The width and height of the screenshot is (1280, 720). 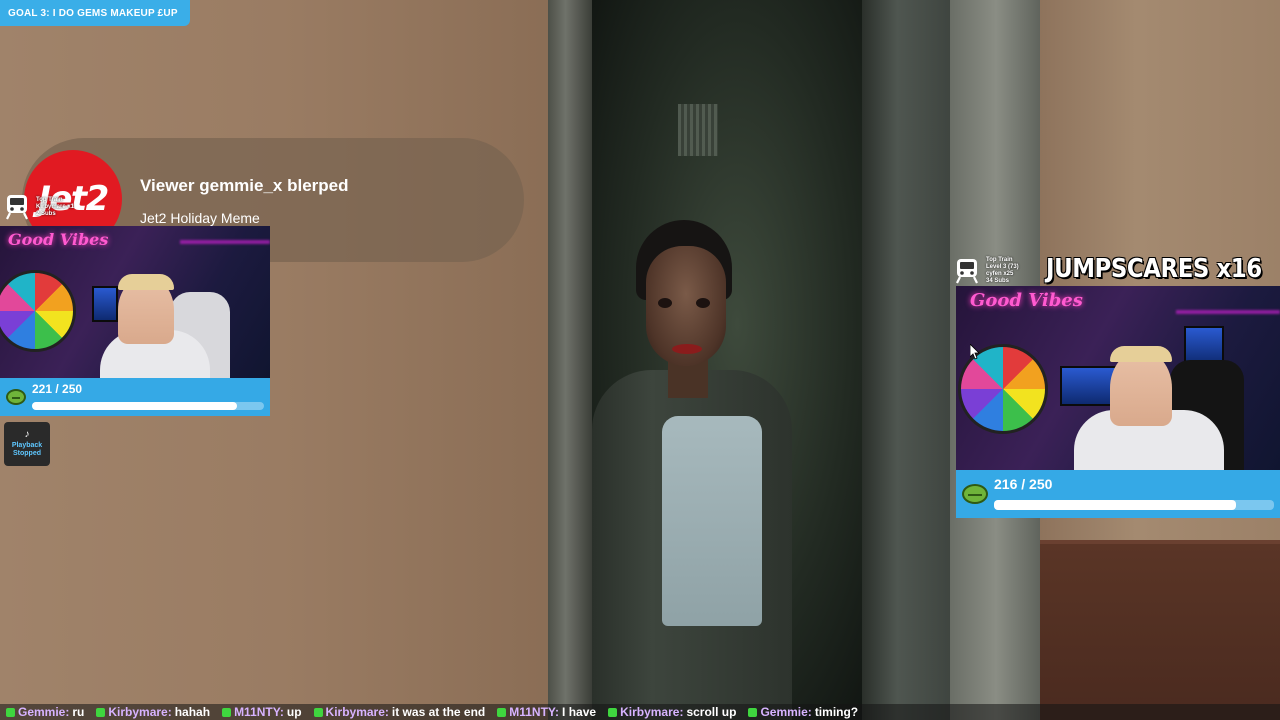 What do you see at coordinates (135, 406) in the screenshot?
I see `left-progress-fill` at bounding box center [135, 406].